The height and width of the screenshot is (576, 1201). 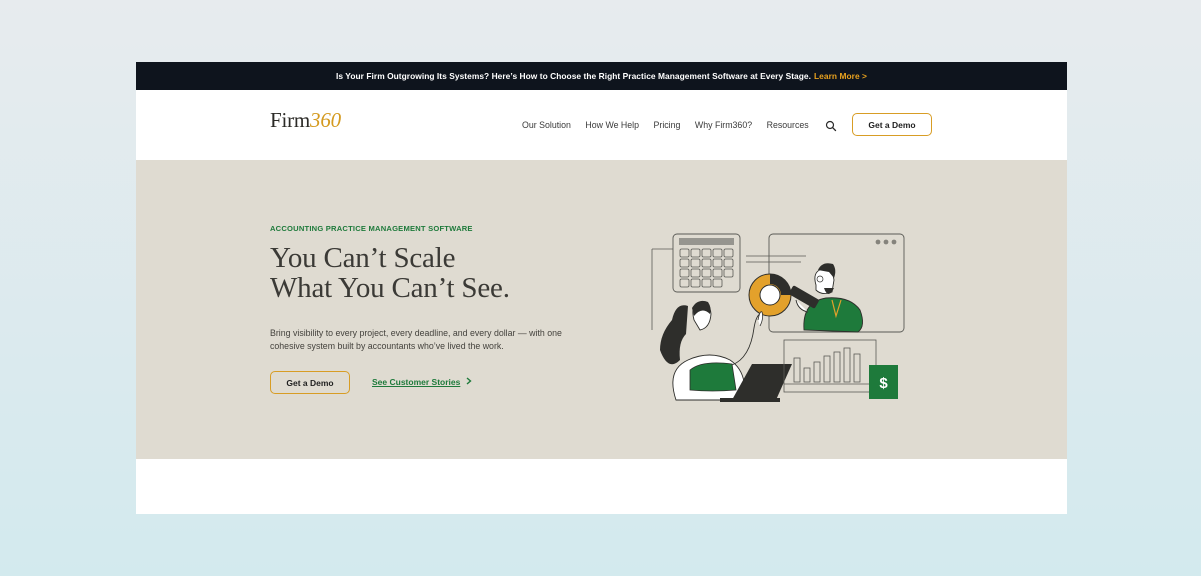 I want to click on dollar-badge-icon: $, so click(x=883, y=382).